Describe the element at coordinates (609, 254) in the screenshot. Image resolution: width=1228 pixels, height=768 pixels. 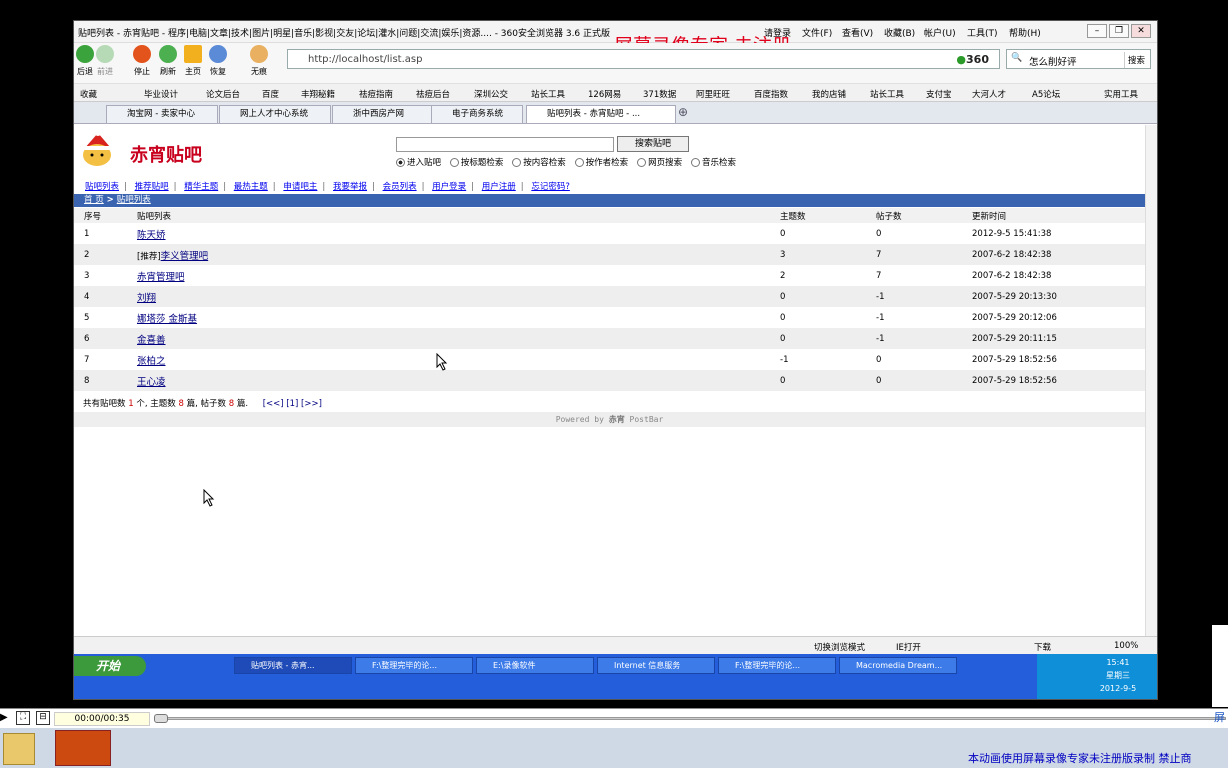
I see `table-row: 2 [推荐]李义管理吧 3 7 2007-6-2 18:42:38` at that location.